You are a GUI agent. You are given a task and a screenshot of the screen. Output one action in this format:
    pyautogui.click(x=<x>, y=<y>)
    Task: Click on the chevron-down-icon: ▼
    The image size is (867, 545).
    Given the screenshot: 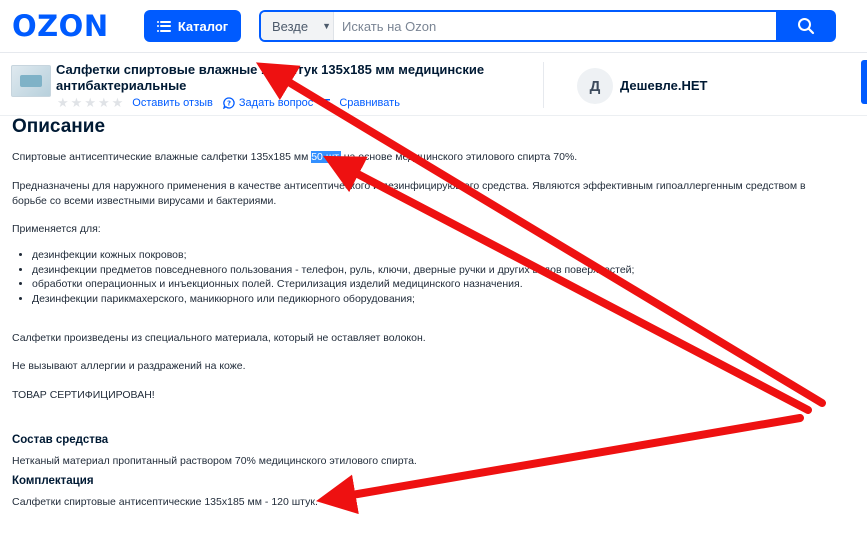 What is the action you would take?
    pyautogui.click(x=327, y=26)
    